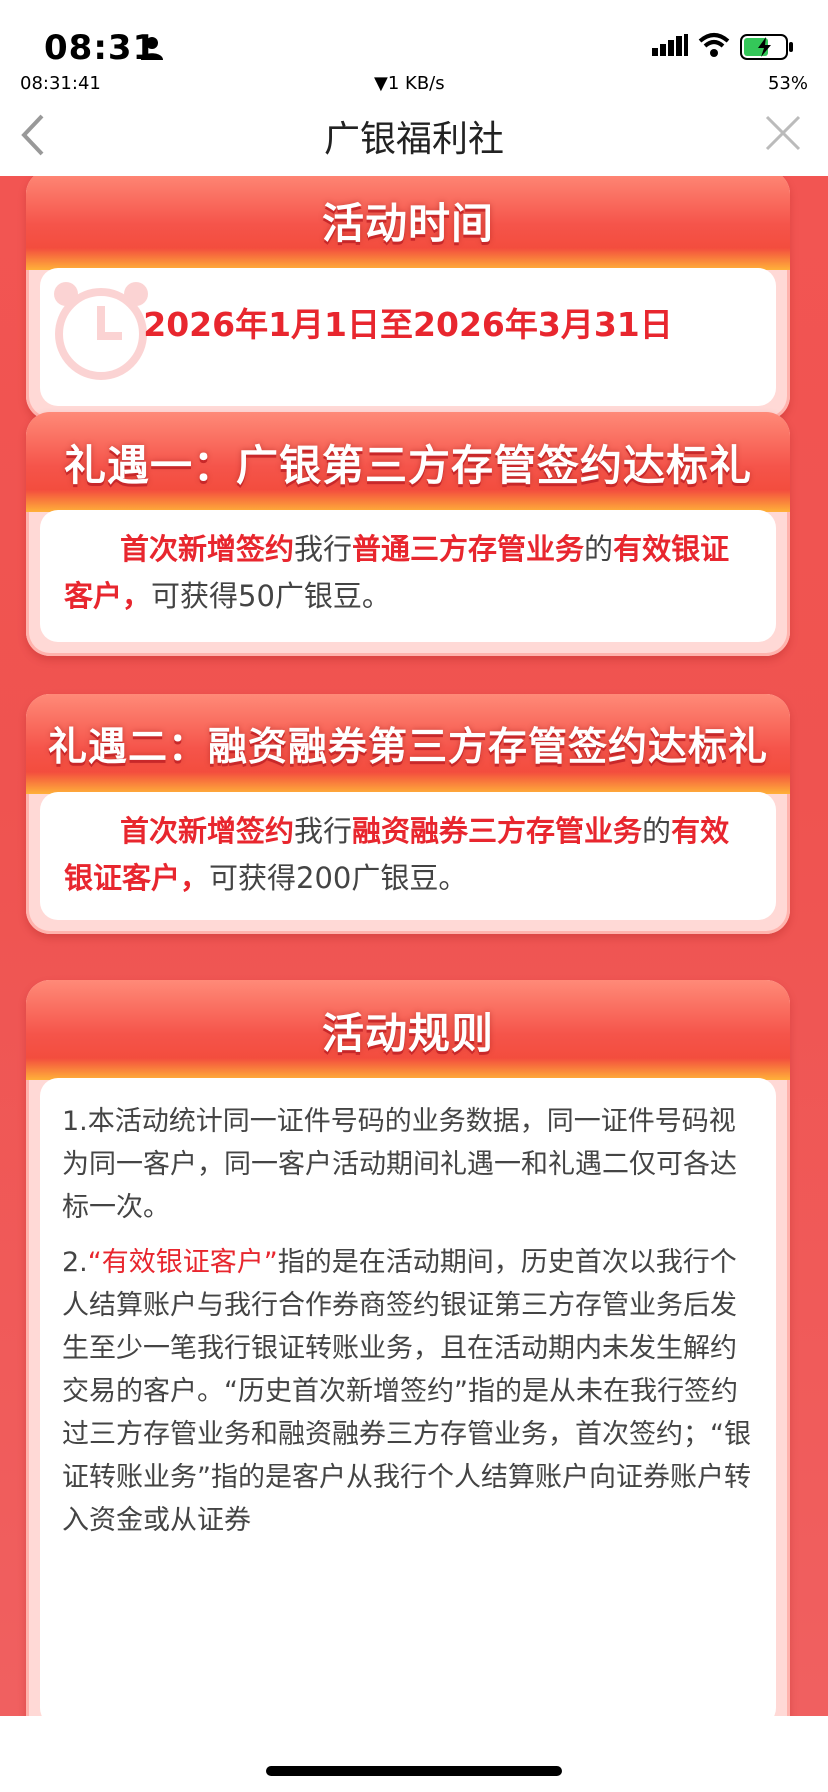 The height and width of the screenshot is (1792, 828). Describe the element at coordinates (207, 831) in the screenshot. I see `gift2-highlight-first-signing: 首次新增签约` at that location.